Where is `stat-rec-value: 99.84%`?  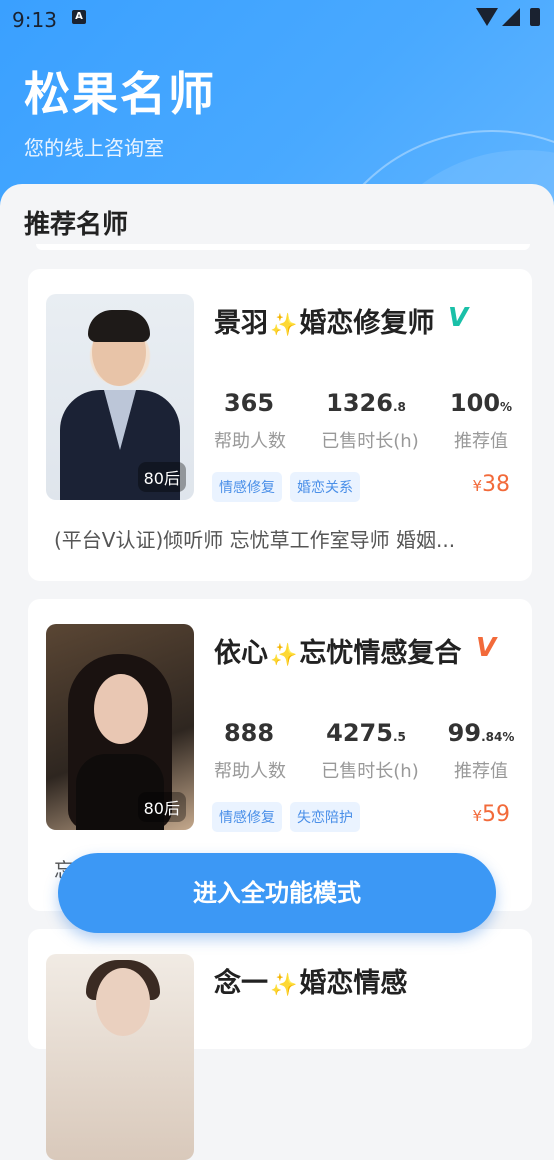
stat-rec-value: 99.84% is located at coordinates (481, 733).